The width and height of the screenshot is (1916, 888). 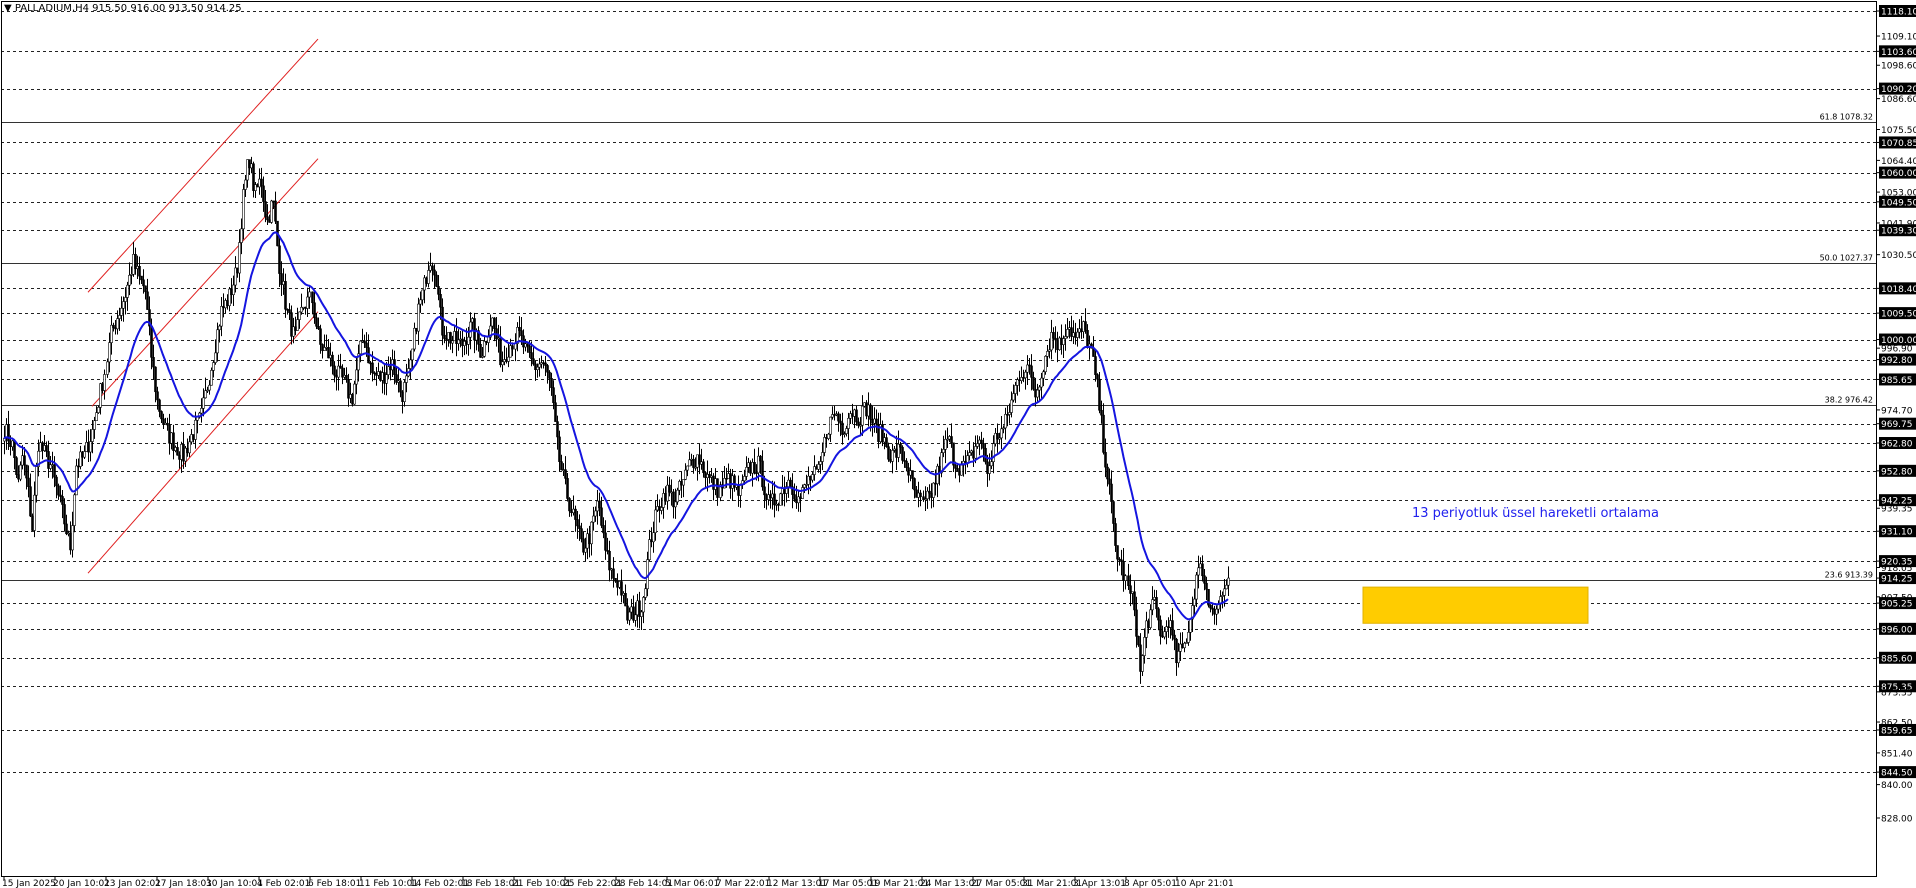 I want to click on price-label: 1030.50, so click(x=1898, y=256).